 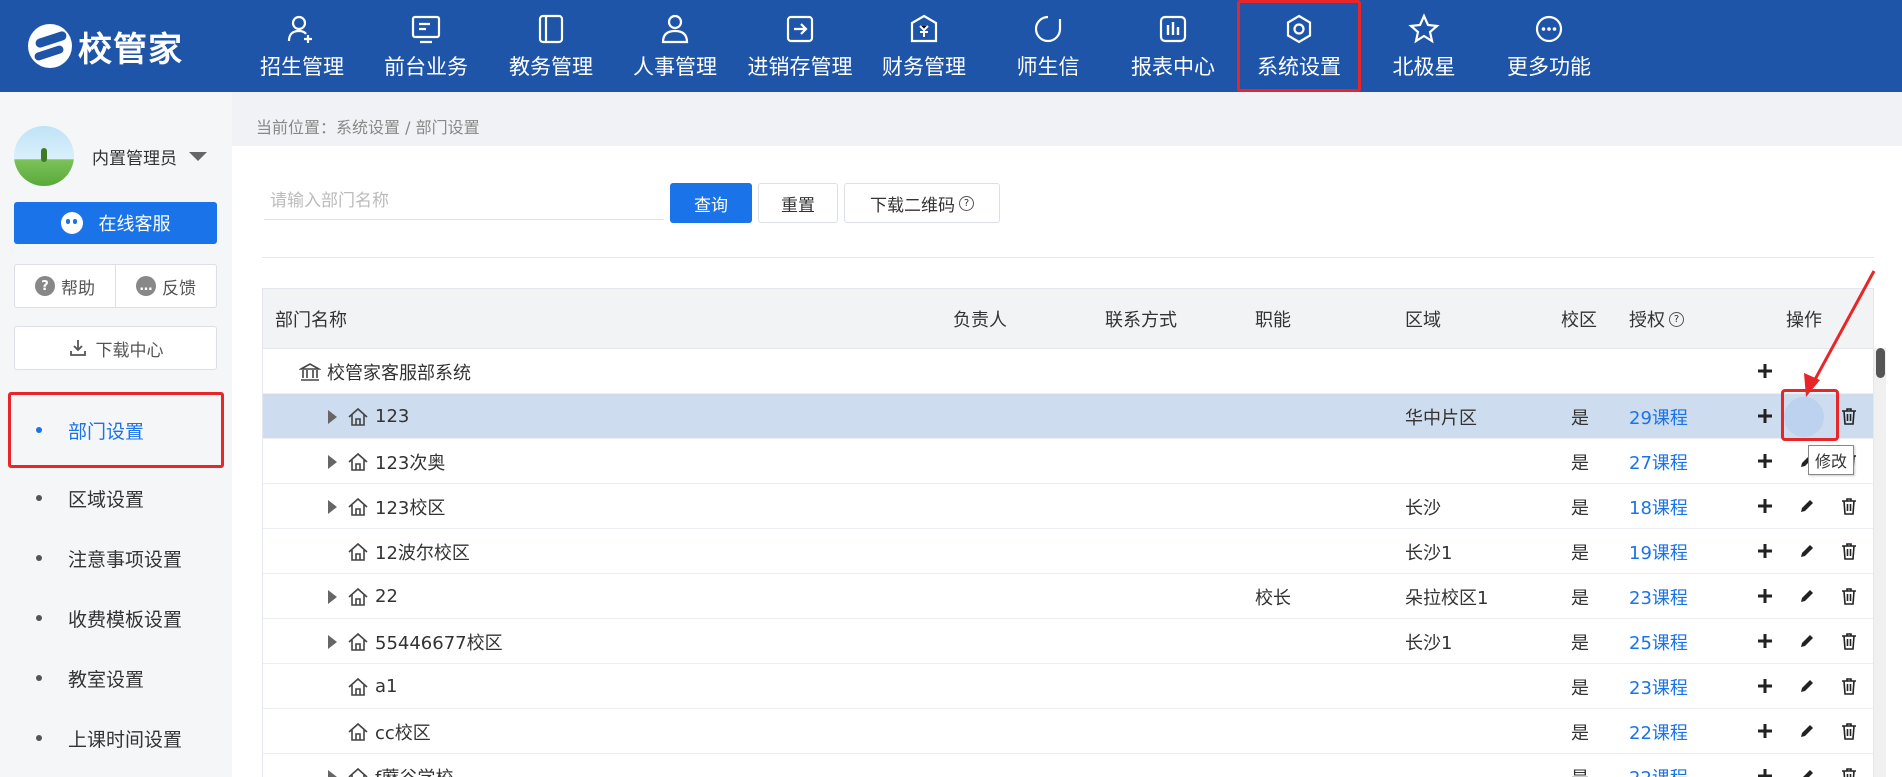 I want to click on nav-item-5: 财务管理, so click(x=924, y=46).